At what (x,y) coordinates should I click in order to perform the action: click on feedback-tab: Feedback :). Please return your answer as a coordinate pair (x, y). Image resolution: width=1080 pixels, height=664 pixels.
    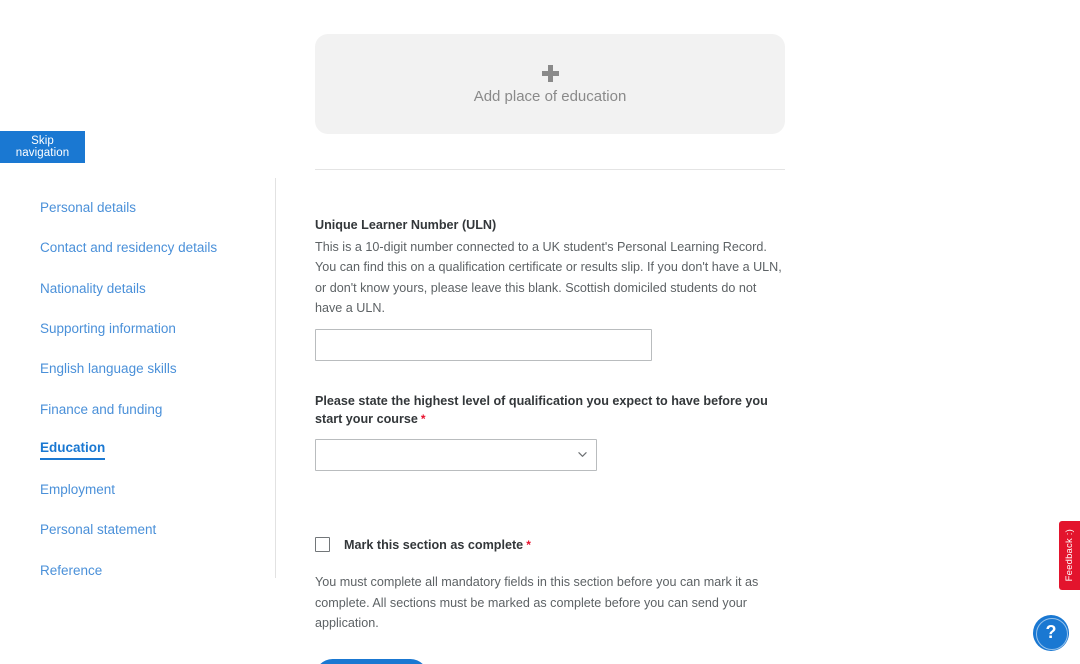
    Looking at the image, I should click on (1069, 555).